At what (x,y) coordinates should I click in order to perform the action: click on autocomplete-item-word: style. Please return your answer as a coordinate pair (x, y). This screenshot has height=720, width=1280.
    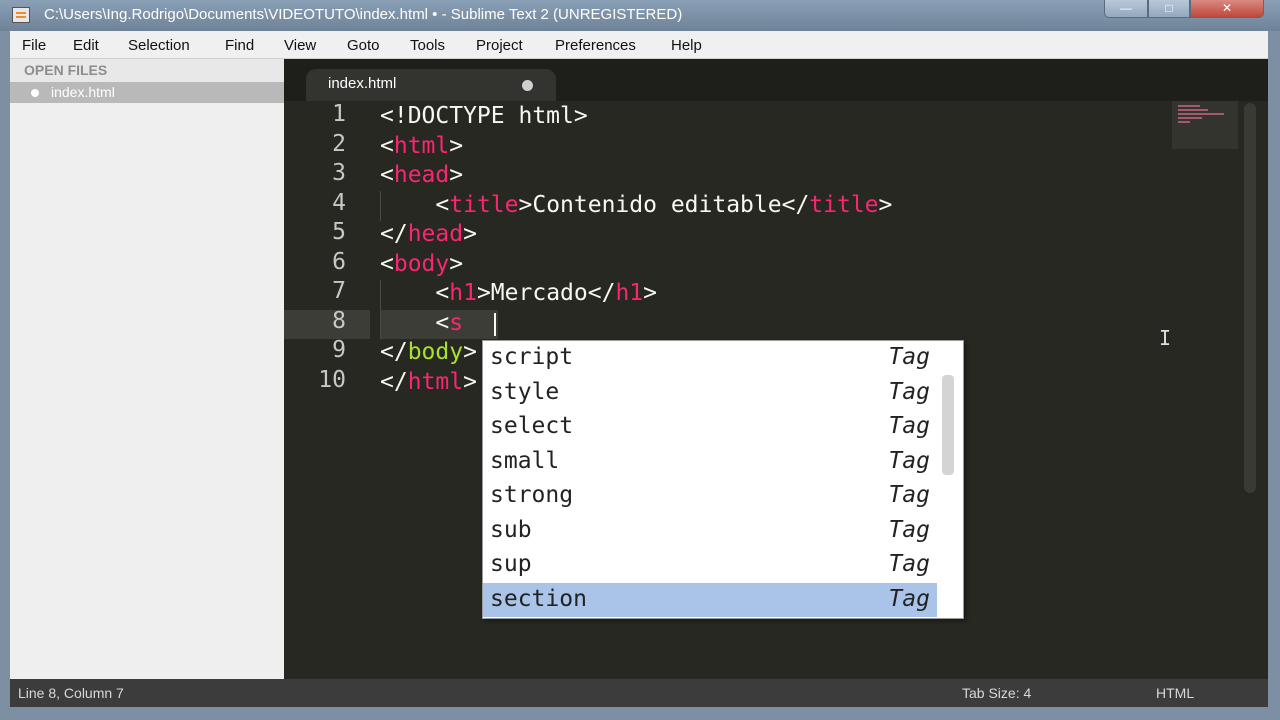
    Looking at the image, I should click on (525, 391).